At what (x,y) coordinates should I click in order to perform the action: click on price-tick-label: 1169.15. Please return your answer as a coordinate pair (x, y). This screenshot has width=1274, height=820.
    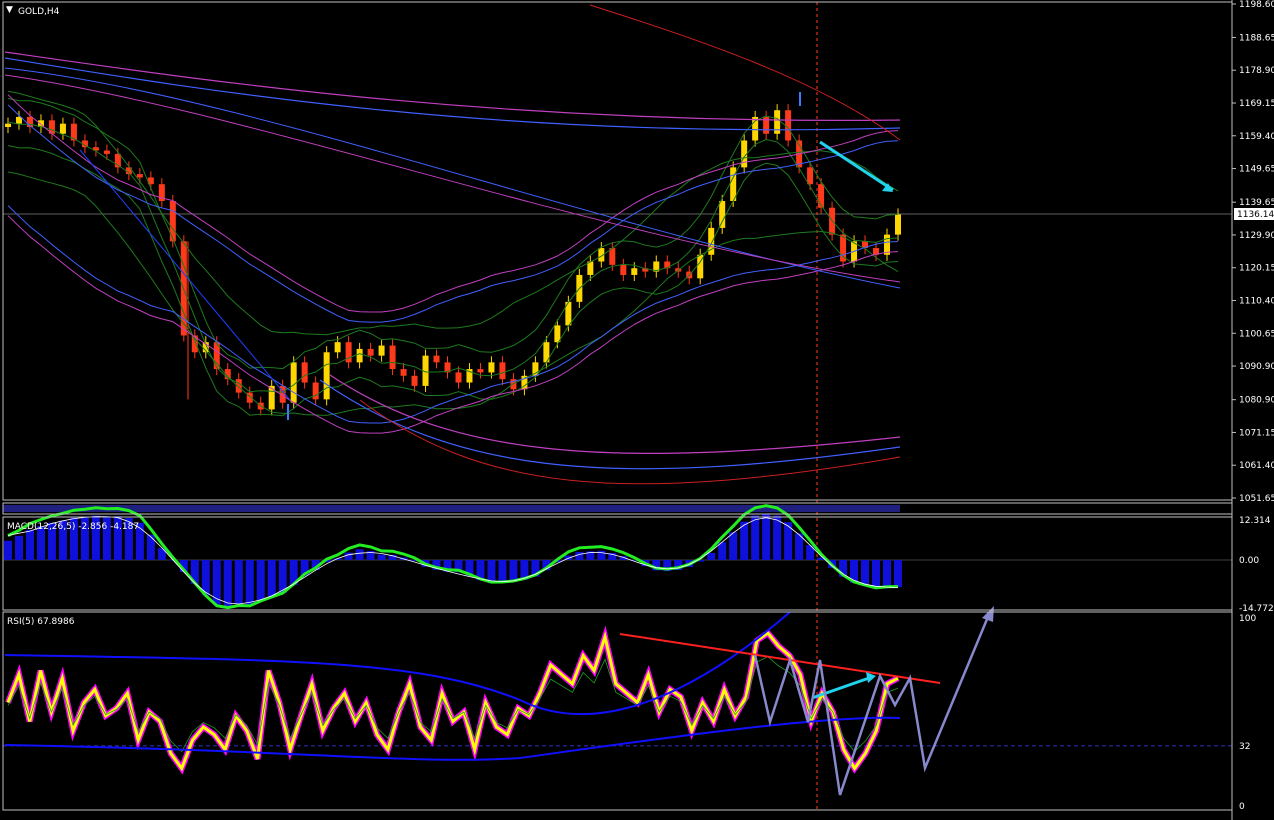
    Looking at the image, I should click on (1256, 104).